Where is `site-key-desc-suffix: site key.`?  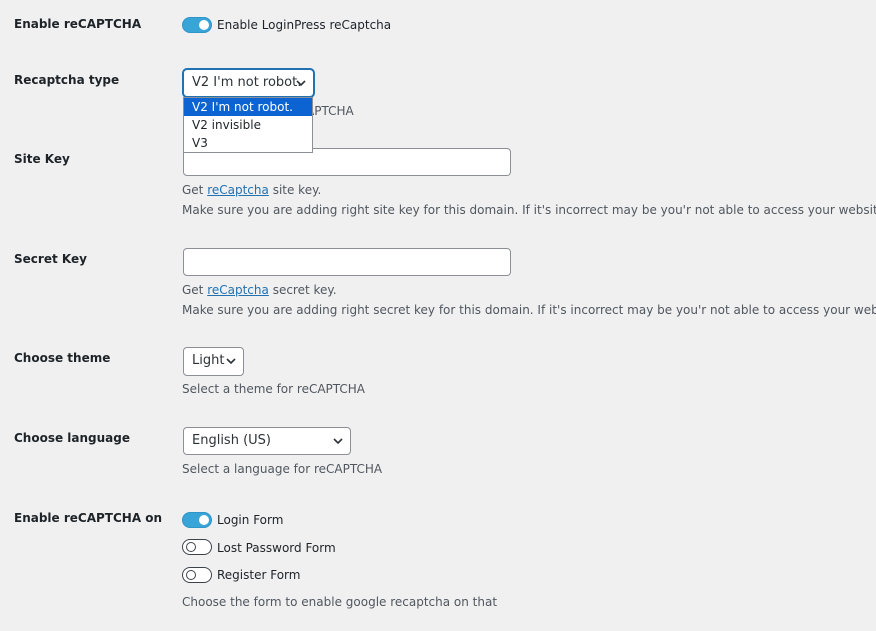
site-key-desc-suffix: site key. is located at coordinates (295, 190).